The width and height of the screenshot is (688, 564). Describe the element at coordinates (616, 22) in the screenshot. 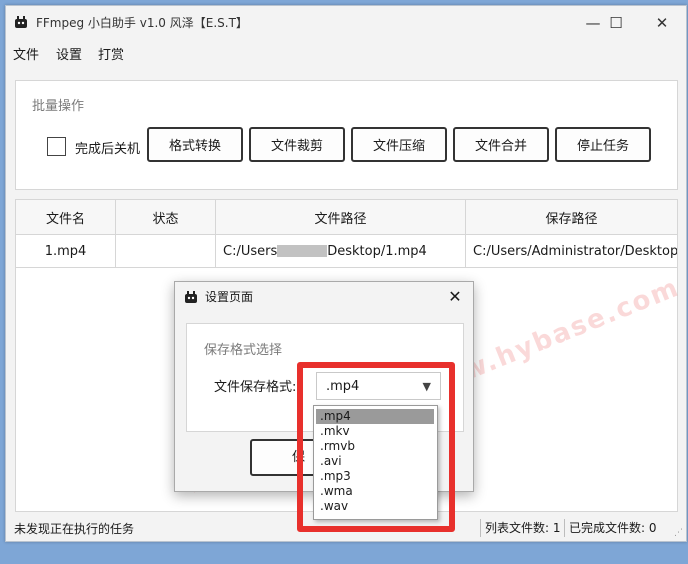

I see `maximize-button: ☐` at that location.